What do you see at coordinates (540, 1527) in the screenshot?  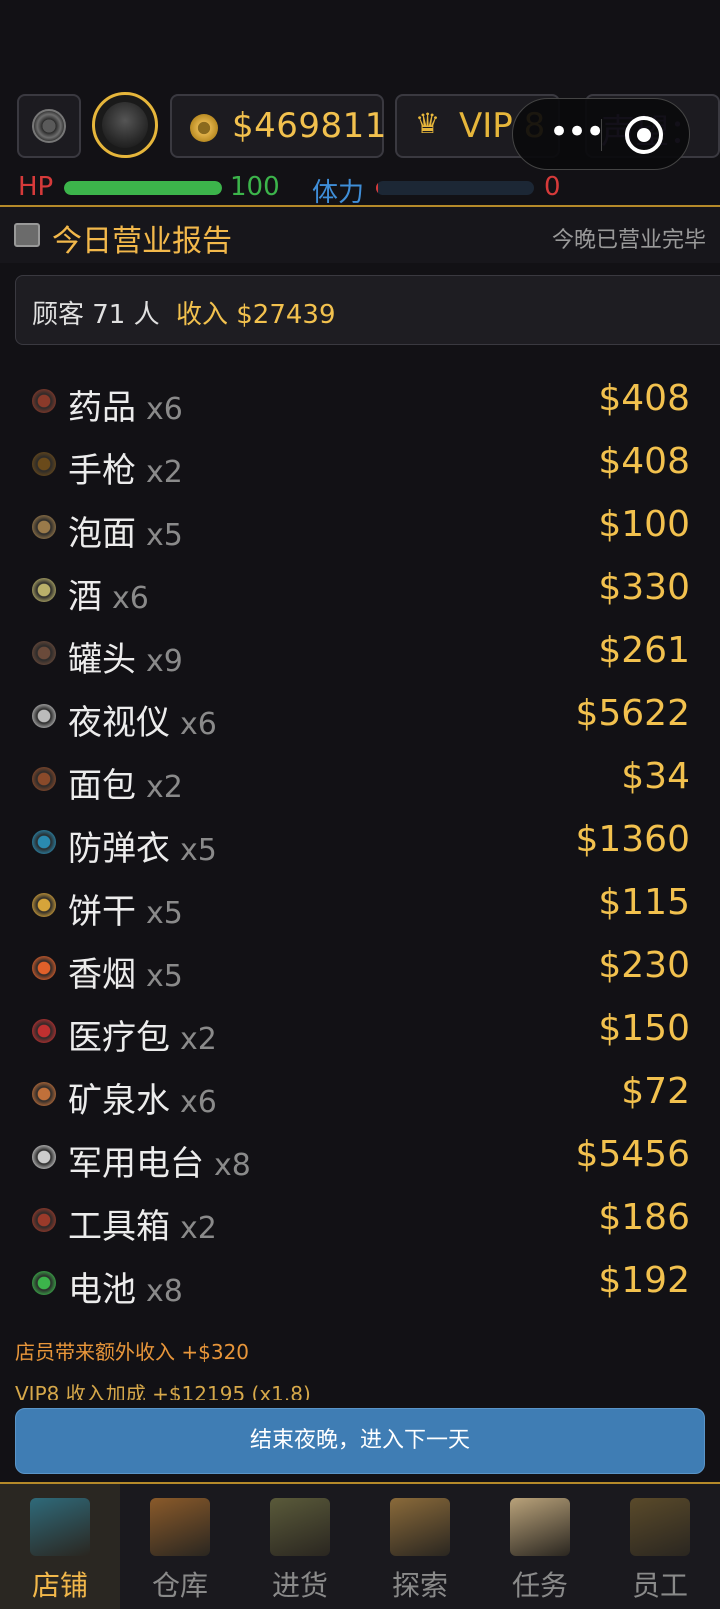 I see `tasks-clipboard-icon` at bounding box center [540, 1527].